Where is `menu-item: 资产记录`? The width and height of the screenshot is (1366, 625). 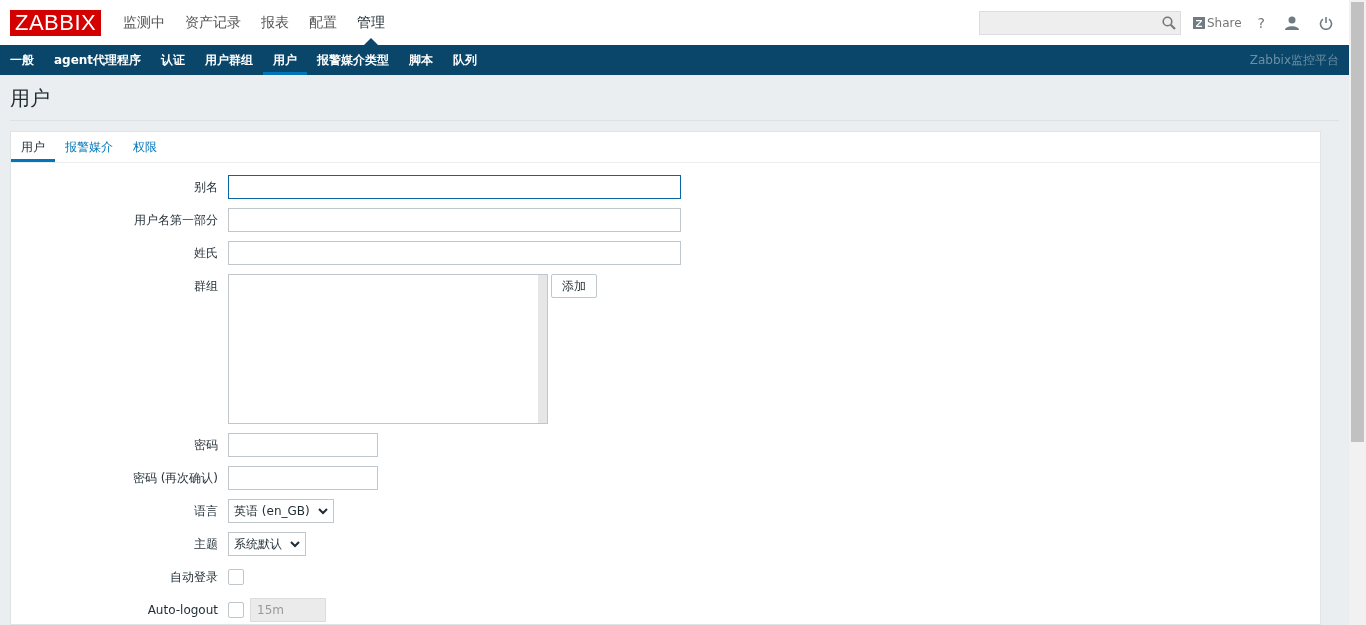 menu-item: 资产记录 is located at coordinates (213, 22).